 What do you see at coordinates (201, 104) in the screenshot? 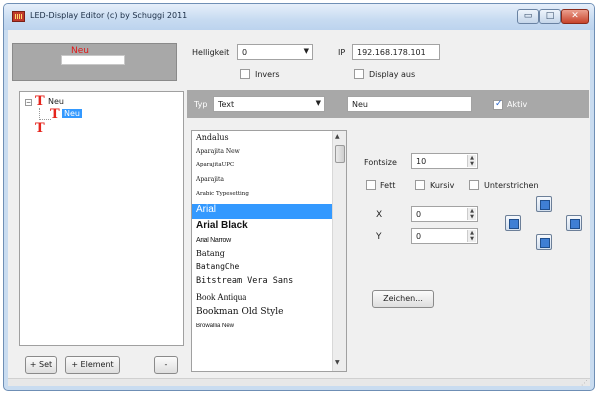
I see `typ-label: Typ` at bounding box center [201, 104].